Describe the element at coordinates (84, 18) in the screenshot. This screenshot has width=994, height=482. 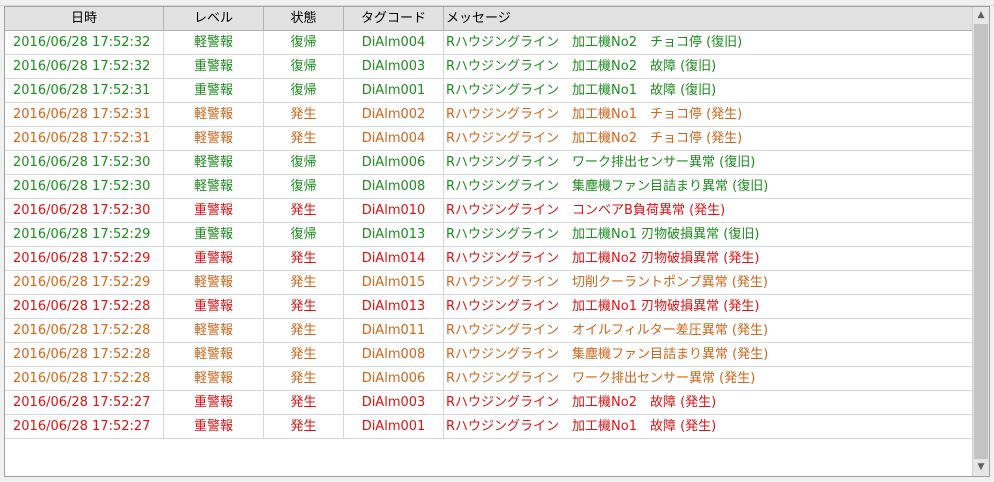
I see `column-header-datetime: 日時` at that location.